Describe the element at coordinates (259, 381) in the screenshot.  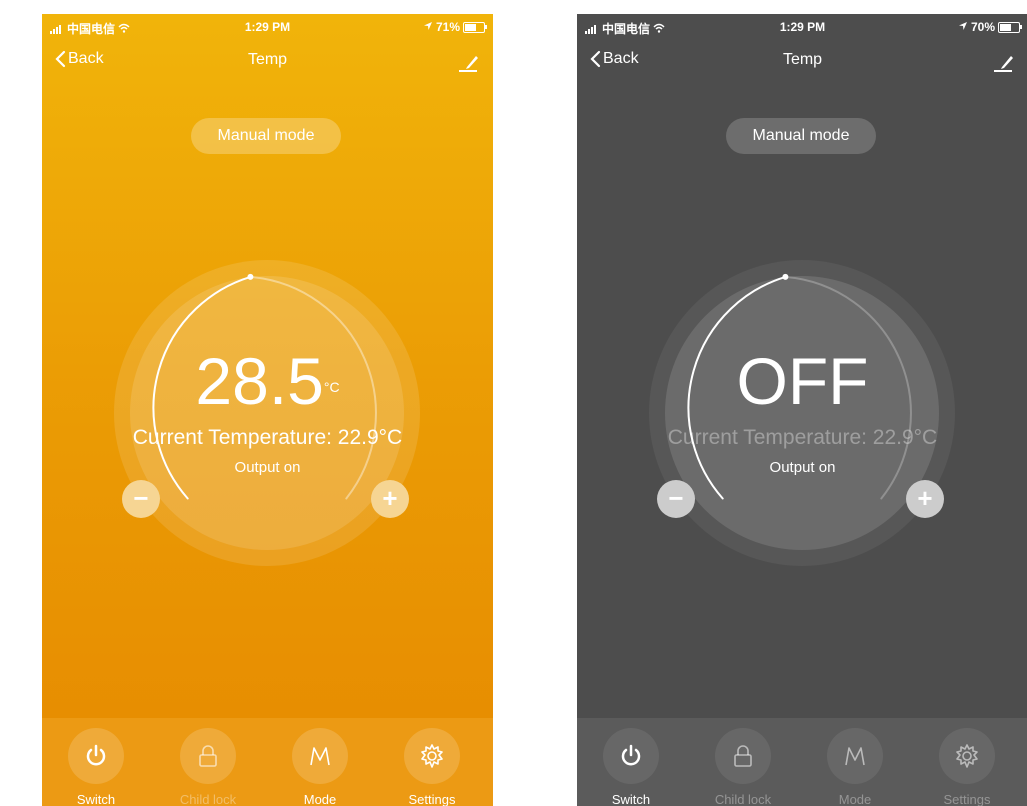
I see `setpoint-value: 28.5` at that location.